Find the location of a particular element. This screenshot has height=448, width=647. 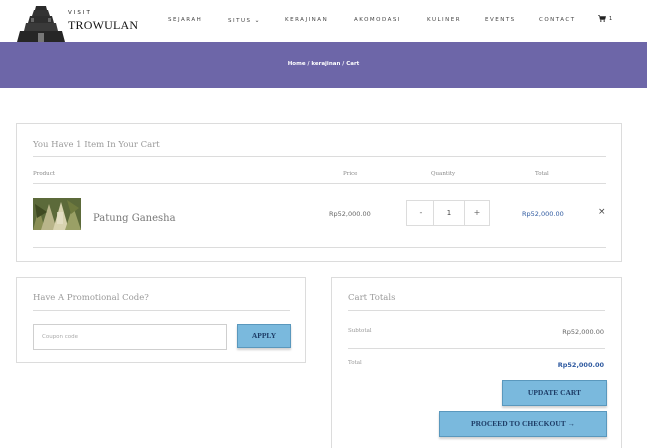

coupon-code-input is located at coordinates (130, 337).